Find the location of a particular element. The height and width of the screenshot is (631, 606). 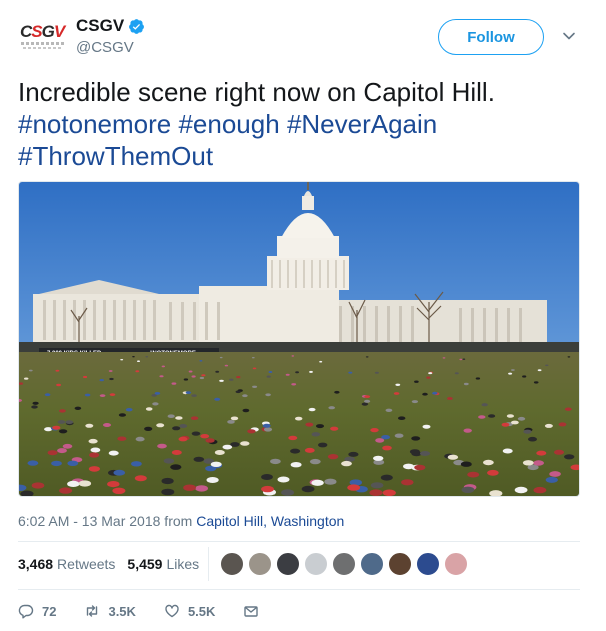

divider is located at coordinates (299, 589).